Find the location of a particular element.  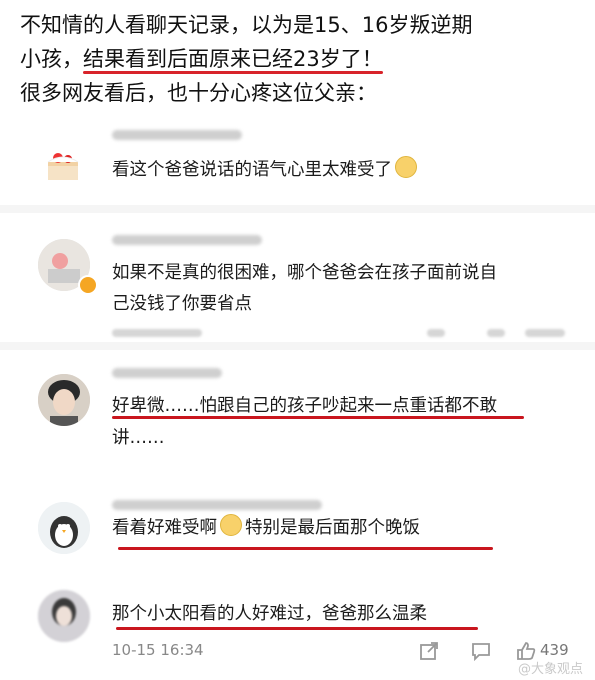

comment-4-underline is located at coordinates (305, 548).